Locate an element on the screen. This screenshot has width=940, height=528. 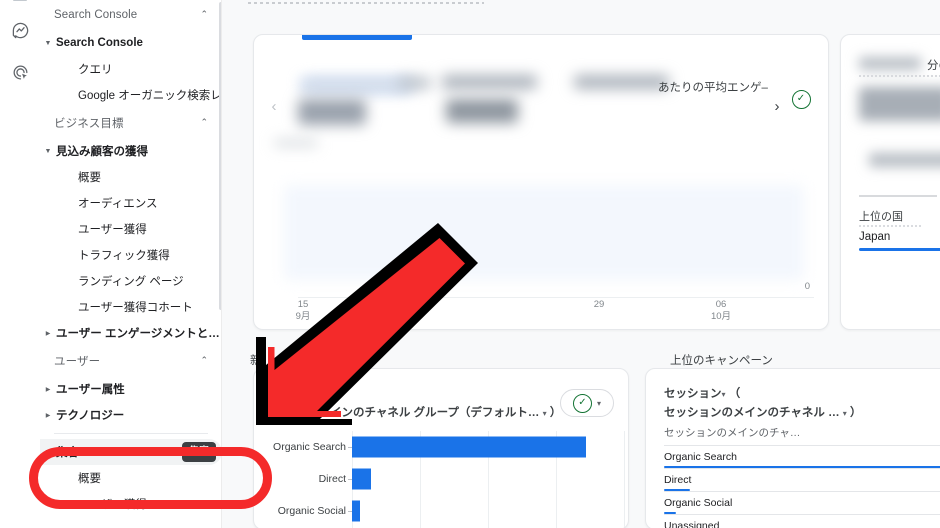
campaign-metric: セッション is located at coordinates (693, 394).